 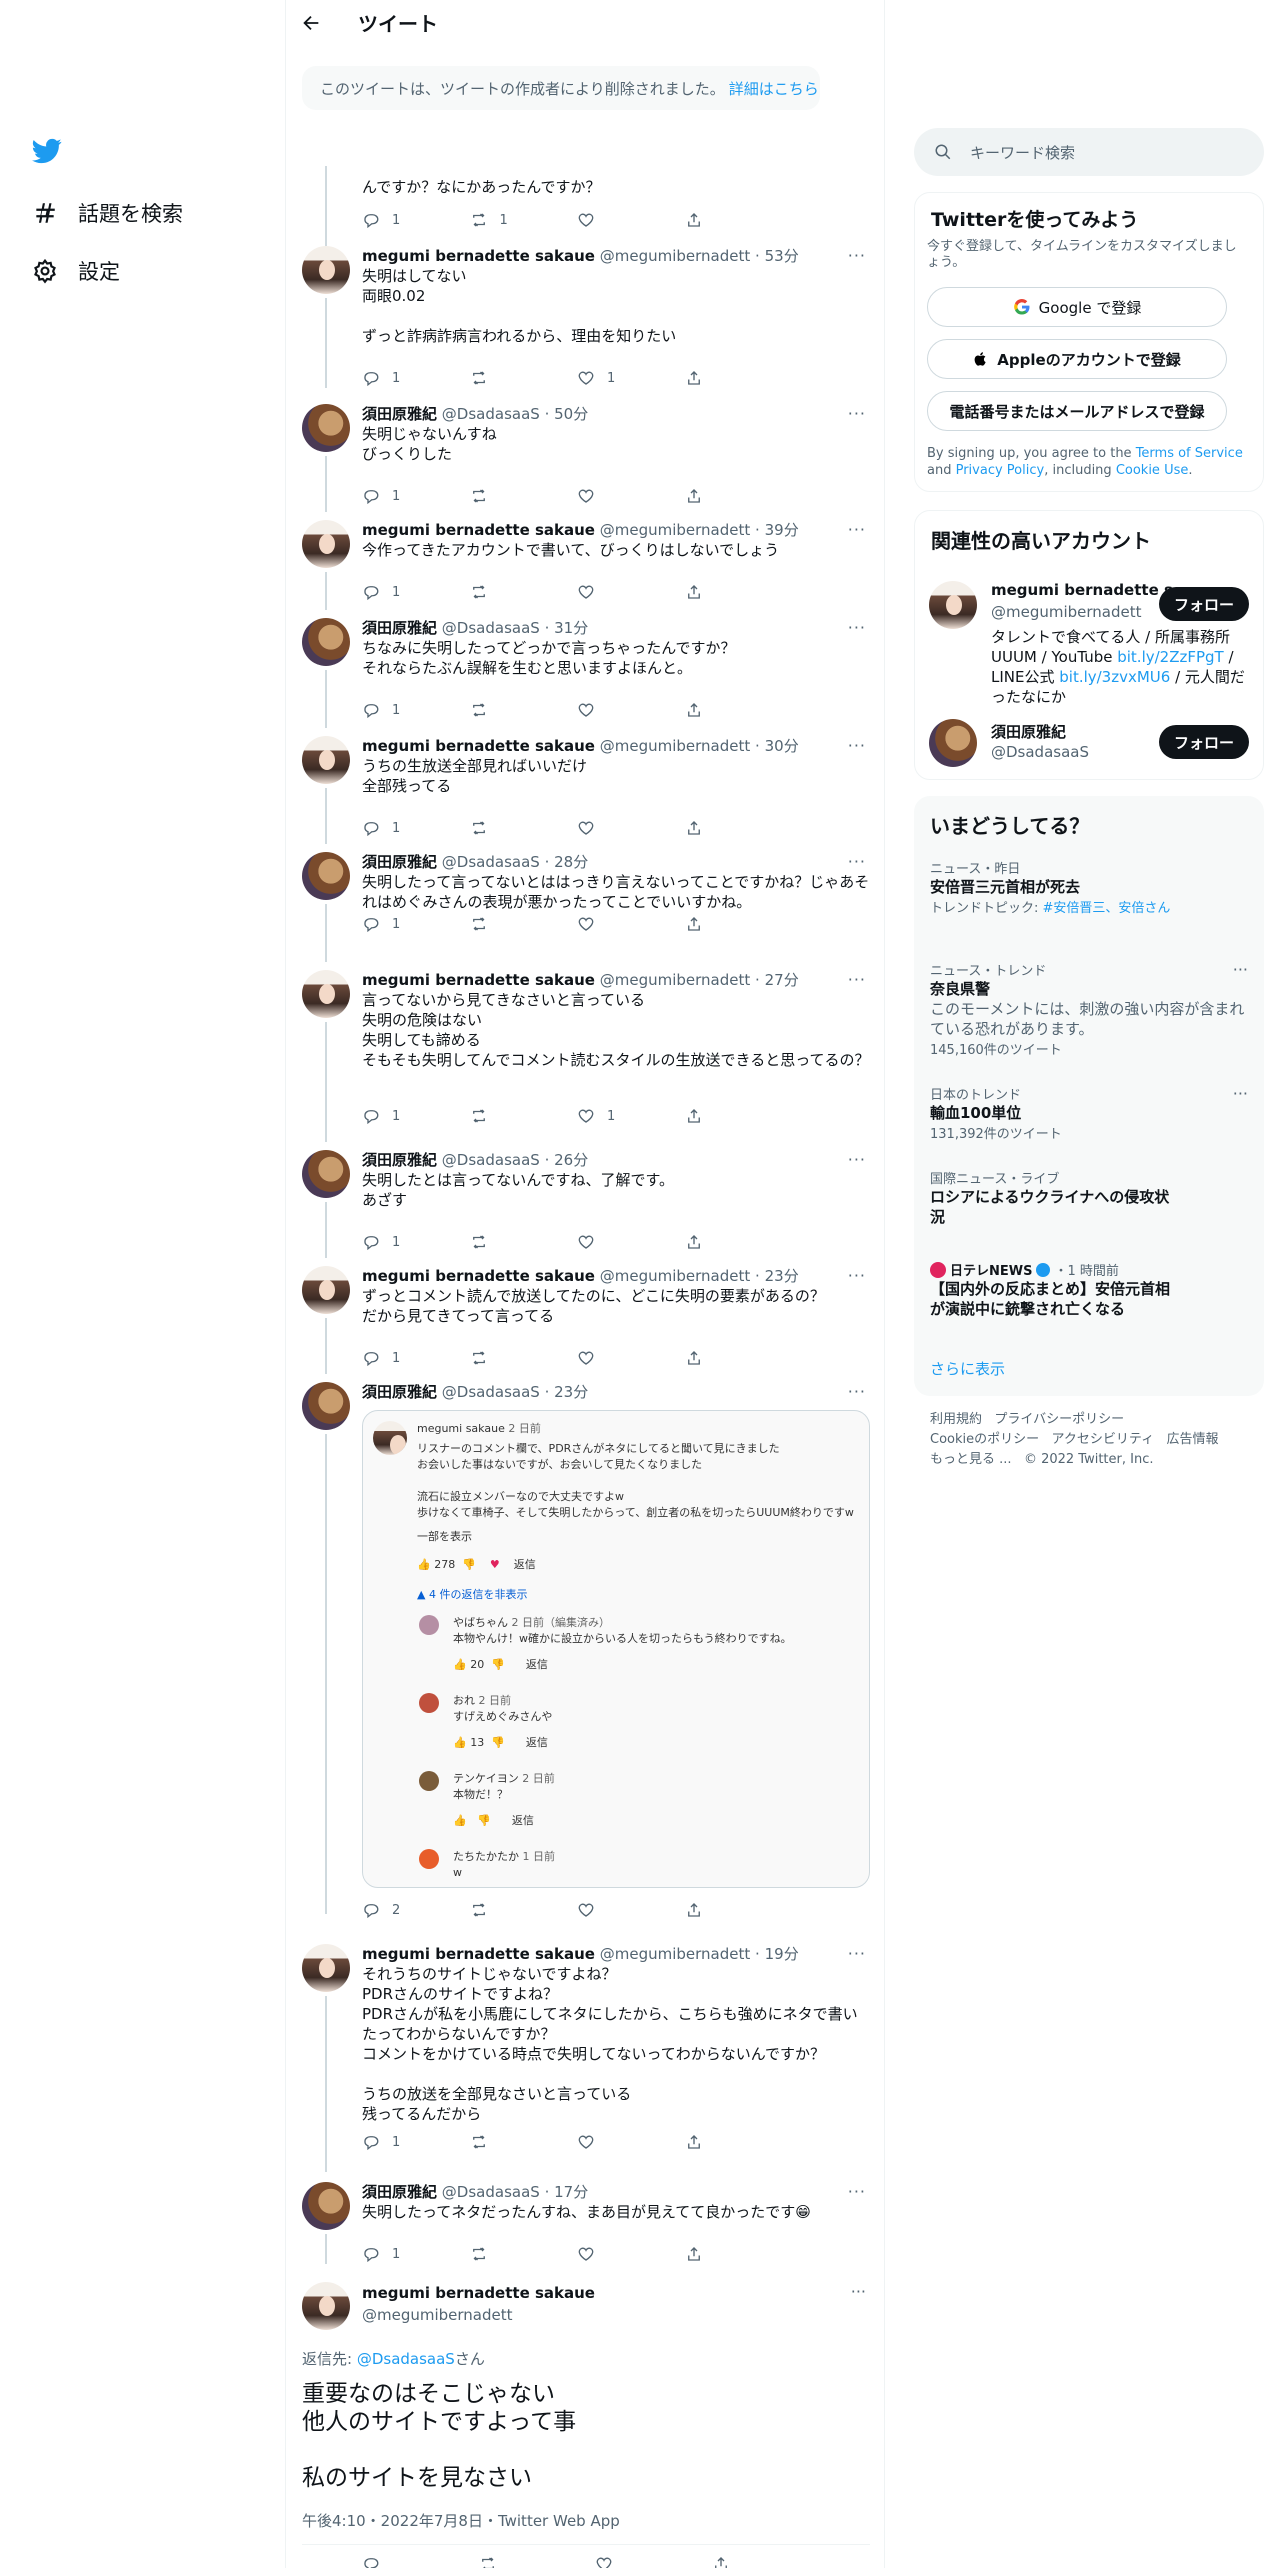 What do you see at coordinates (1152, 470) in the screenshot?
I see `cookie-link: Cookie Use` at bounding box center [1152, 470].